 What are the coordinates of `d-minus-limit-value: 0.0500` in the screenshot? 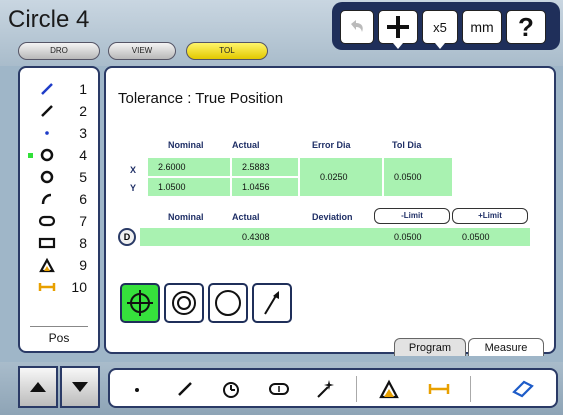 It's located at (417, 237).